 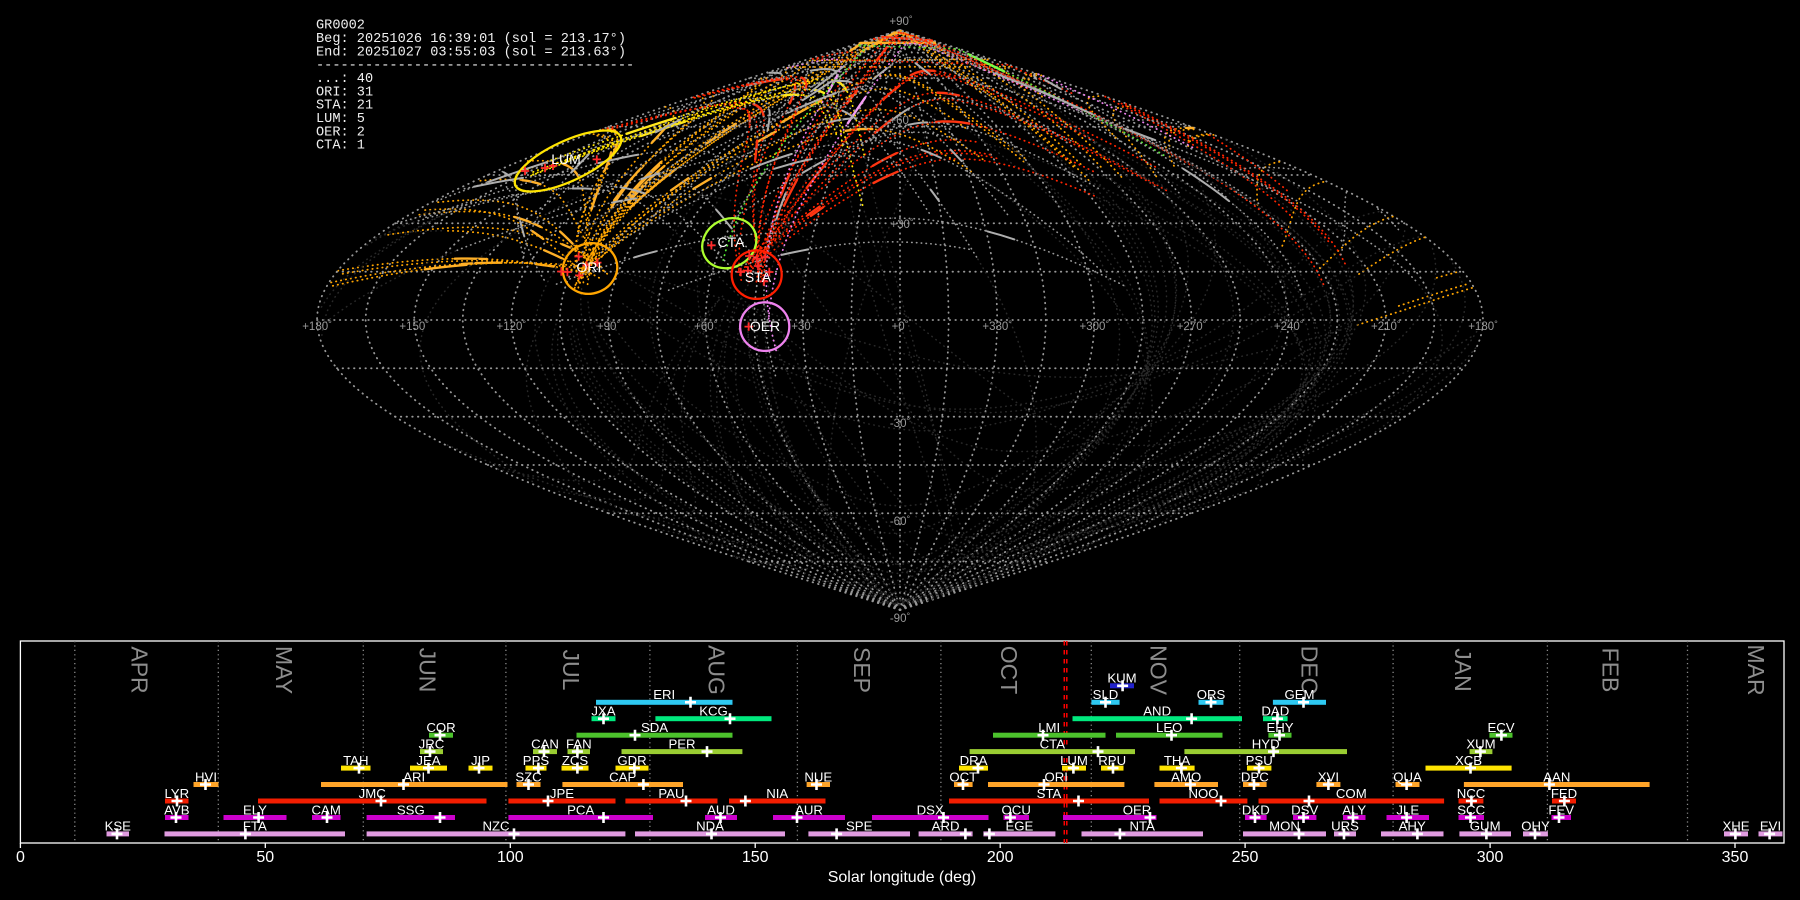 What do you see at coordinates (414, 776) in the screenshot?
I see `svg-text: ARI` at bounding box center [414, 776].